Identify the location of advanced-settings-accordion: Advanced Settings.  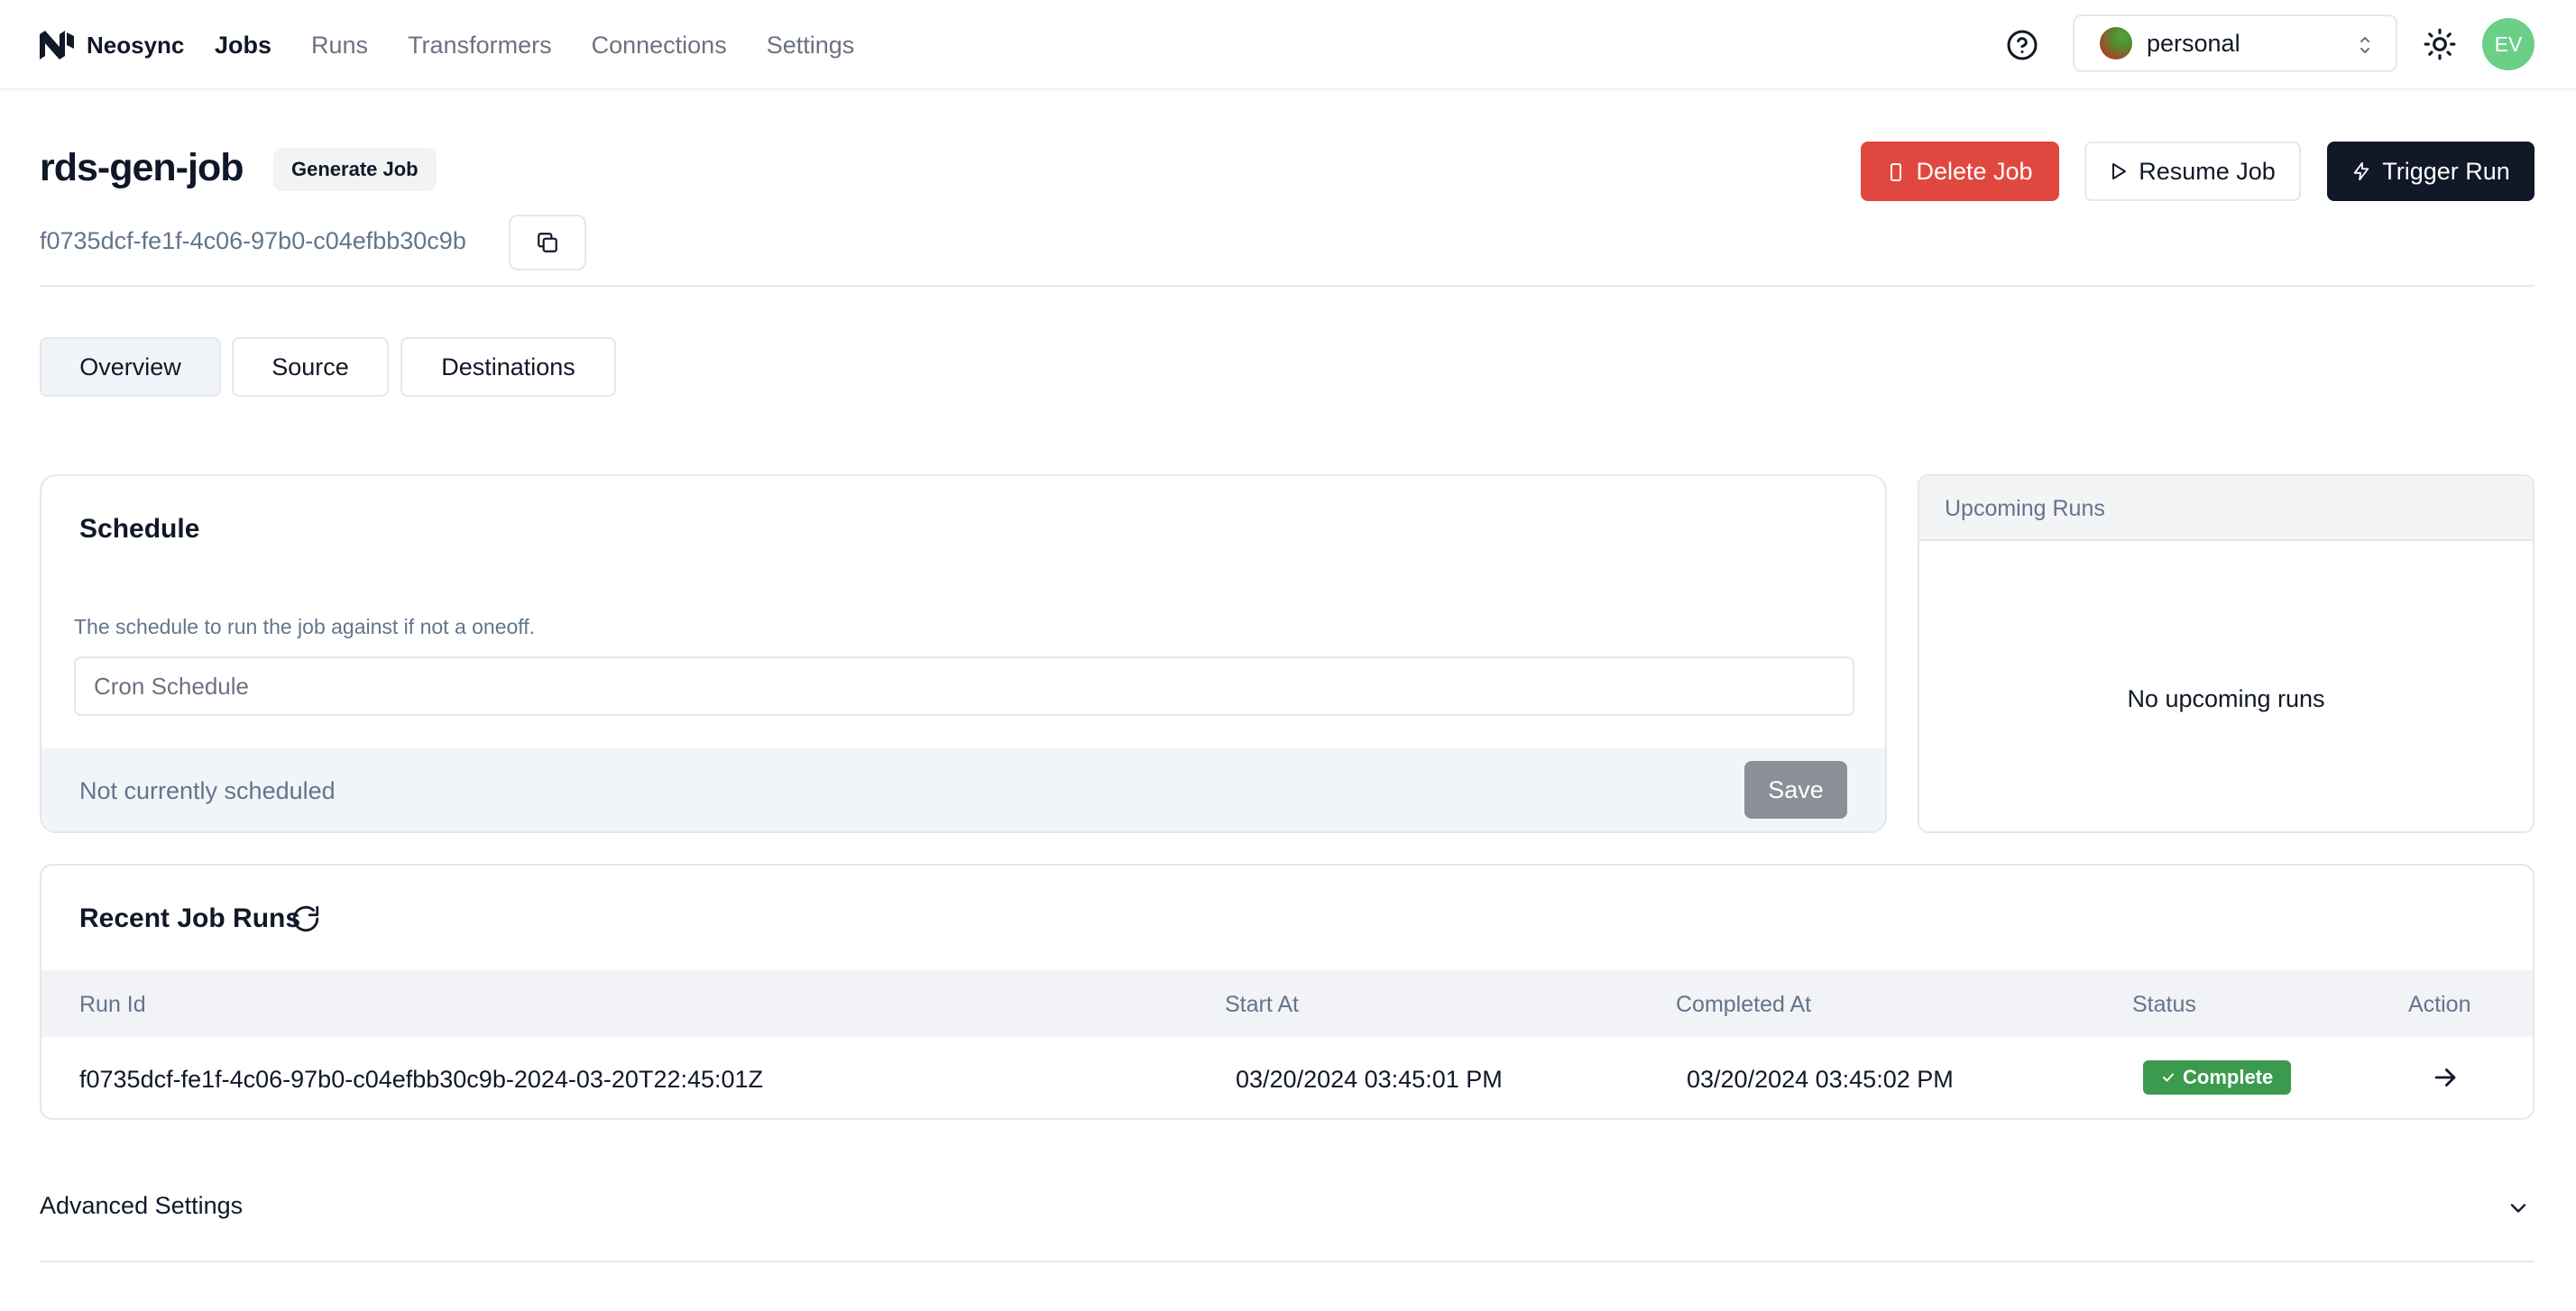
(1287, 1220).